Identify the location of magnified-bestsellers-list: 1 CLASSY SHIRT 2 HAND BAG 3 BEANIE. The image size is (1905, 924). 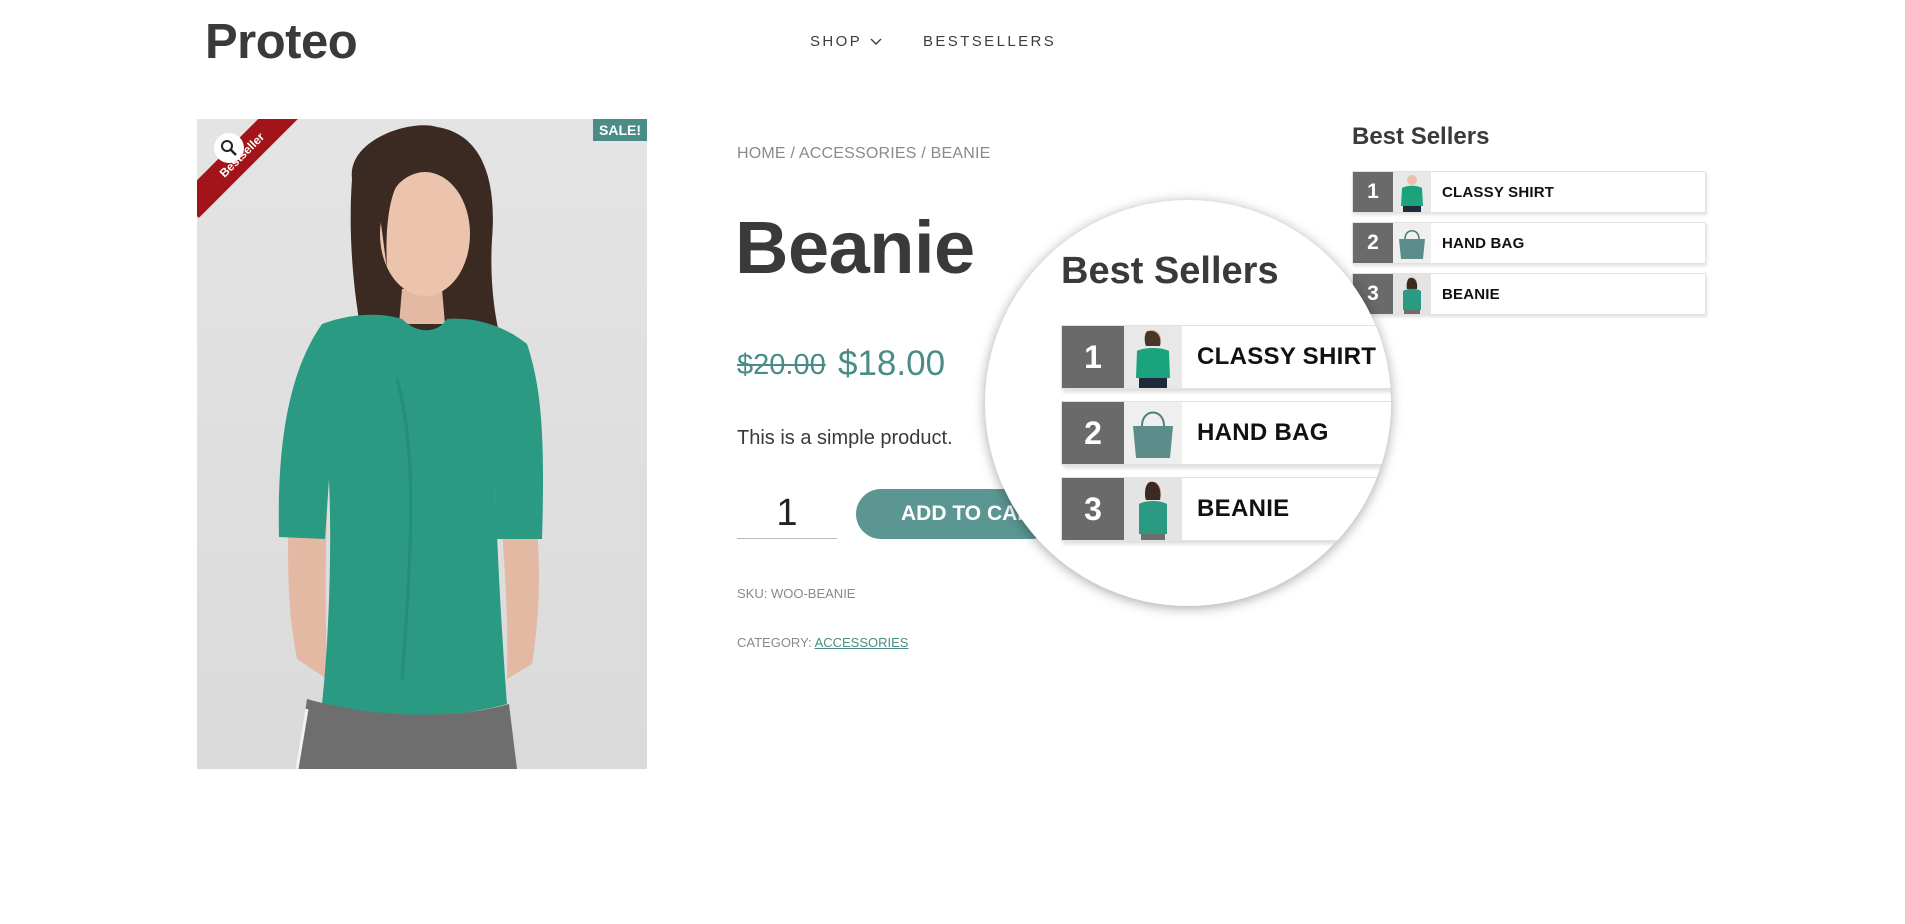
(1226, 439).